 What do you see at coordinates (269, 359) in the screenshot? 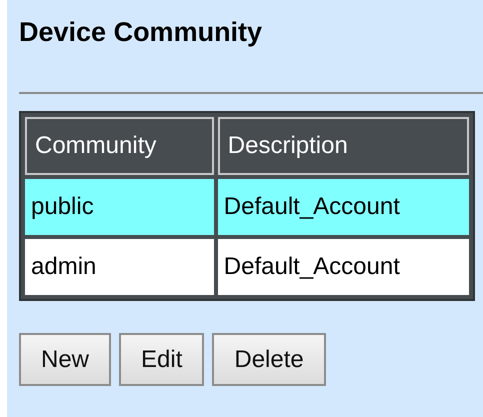
I see `action-button: Delete` at bounding box center [269, 359].